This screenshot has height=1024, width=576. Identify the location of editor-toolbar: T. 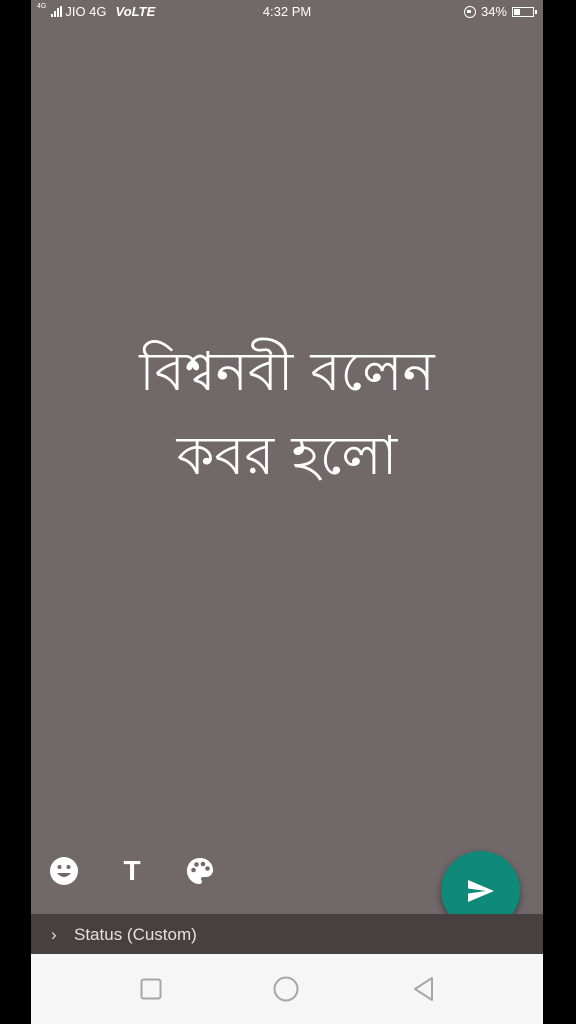
(132, 870).